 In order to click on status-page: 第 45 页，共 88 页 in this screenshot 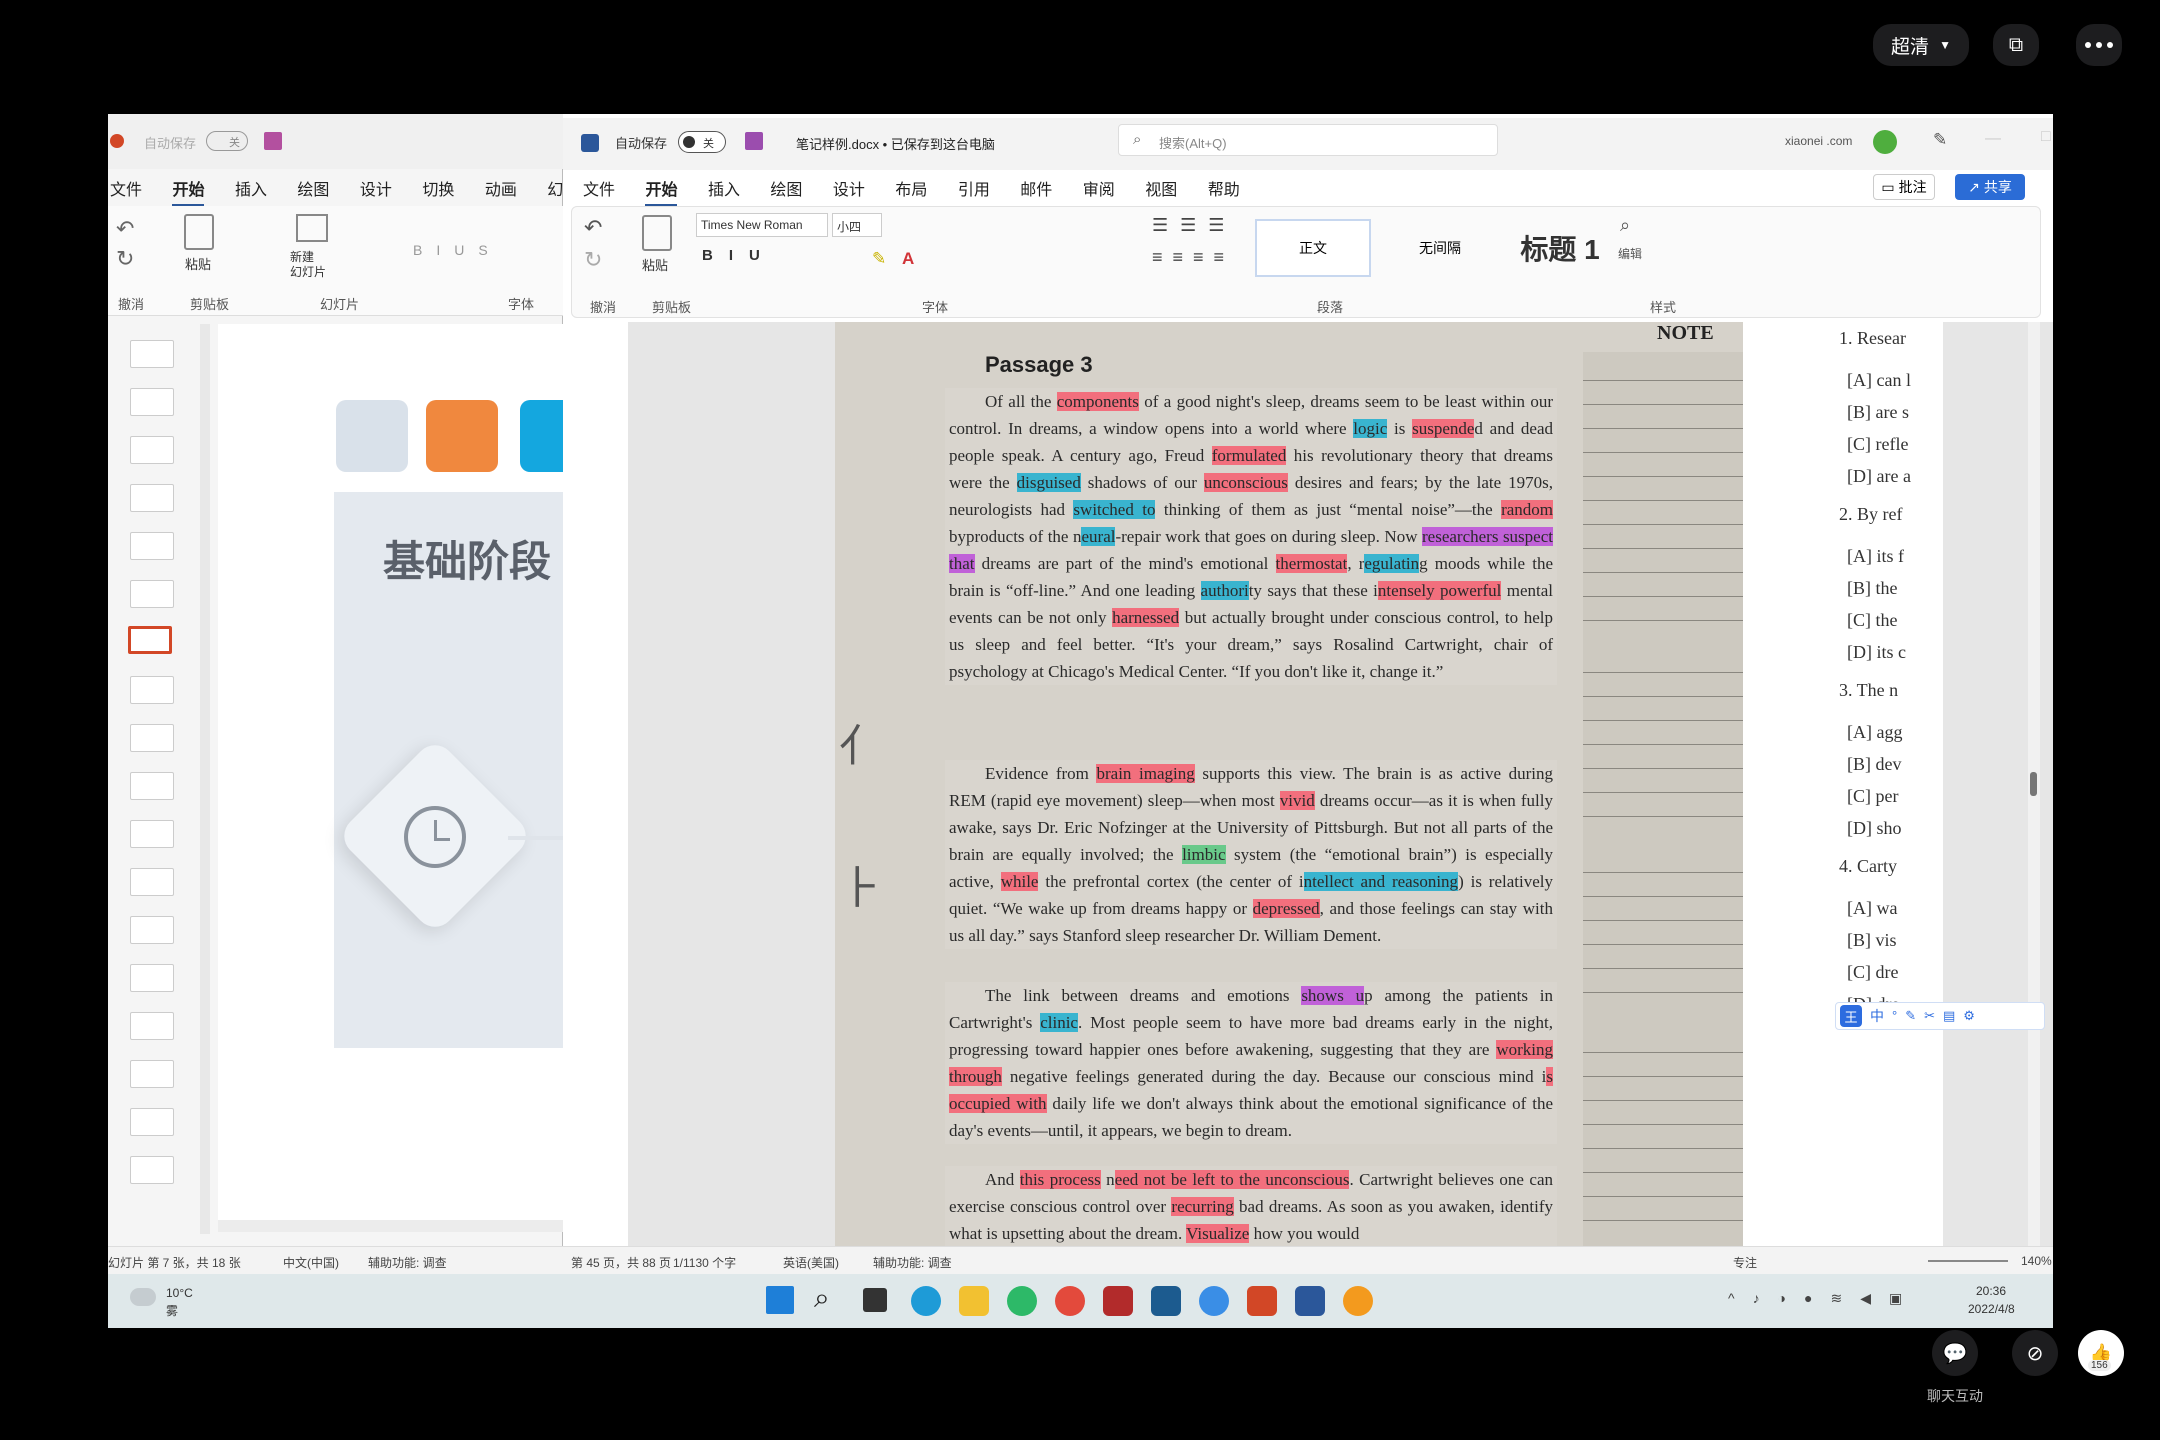, I will do `click(621, 1262)`.